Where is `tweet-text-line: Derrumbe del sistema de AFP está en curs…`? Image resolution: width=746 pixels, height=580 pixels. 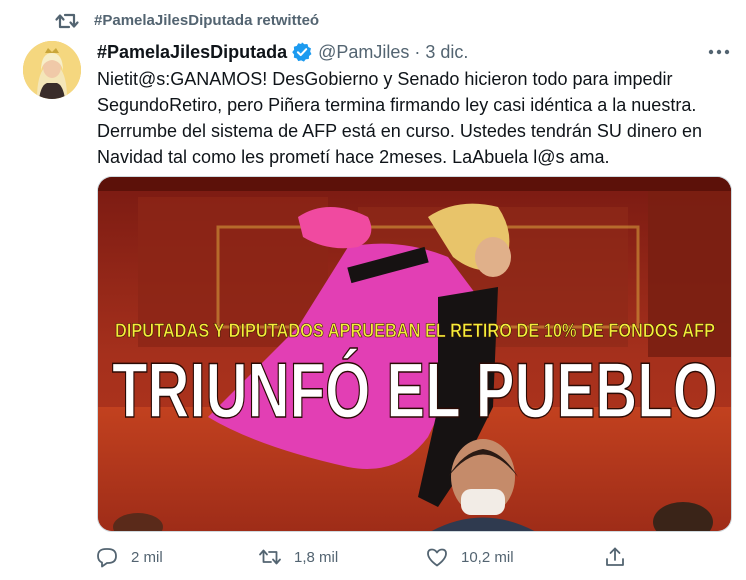
tweet-text-line: Derrumbe del sistema de AFP está en curs… is located at coordinates (399, 131).